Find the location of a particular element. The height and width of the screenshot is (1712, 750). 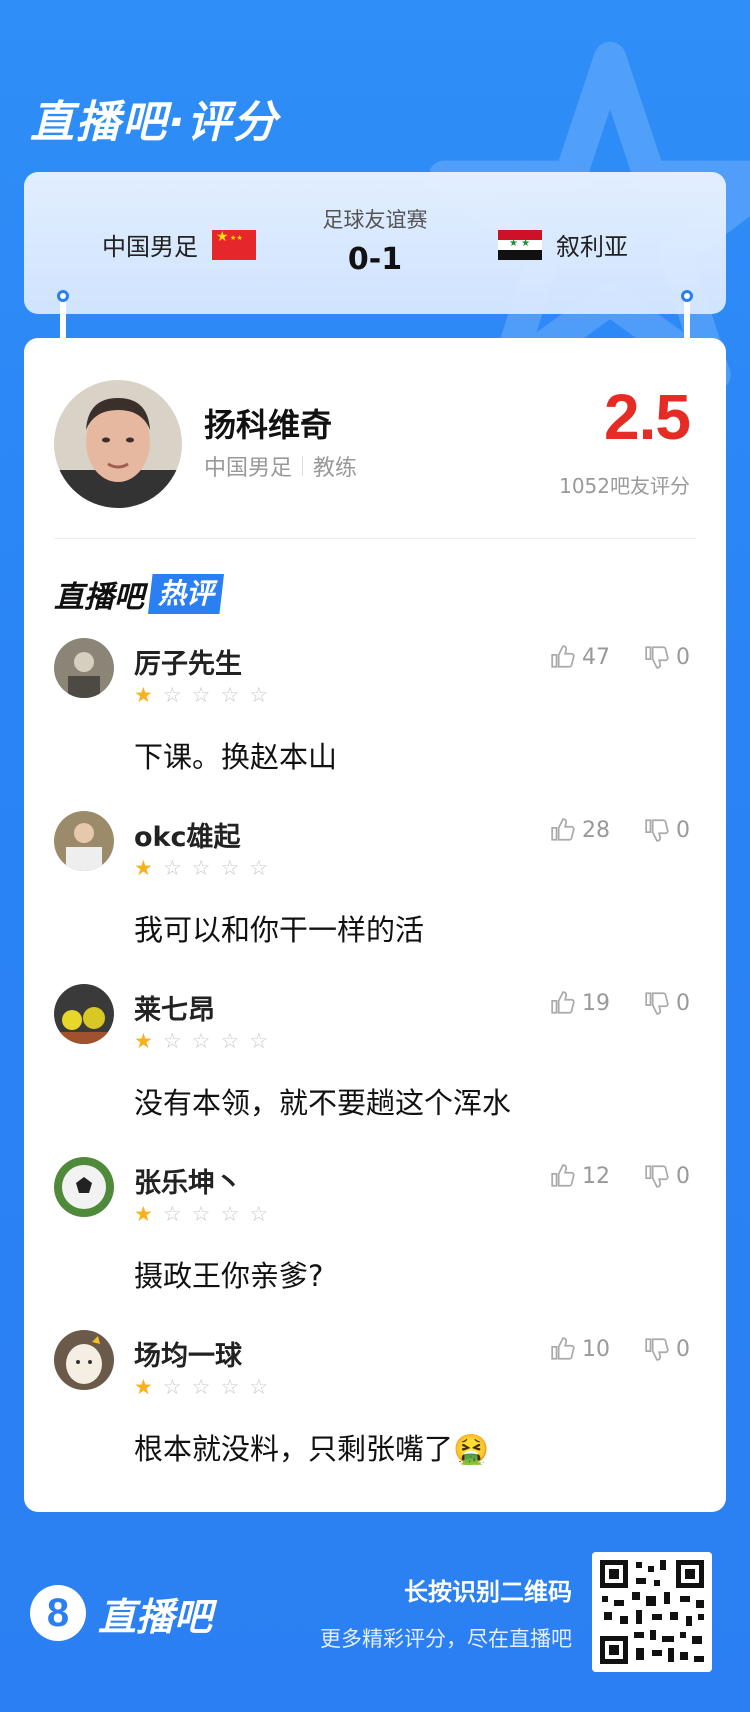

like-count: 47 is located at coordinates (596, 657).